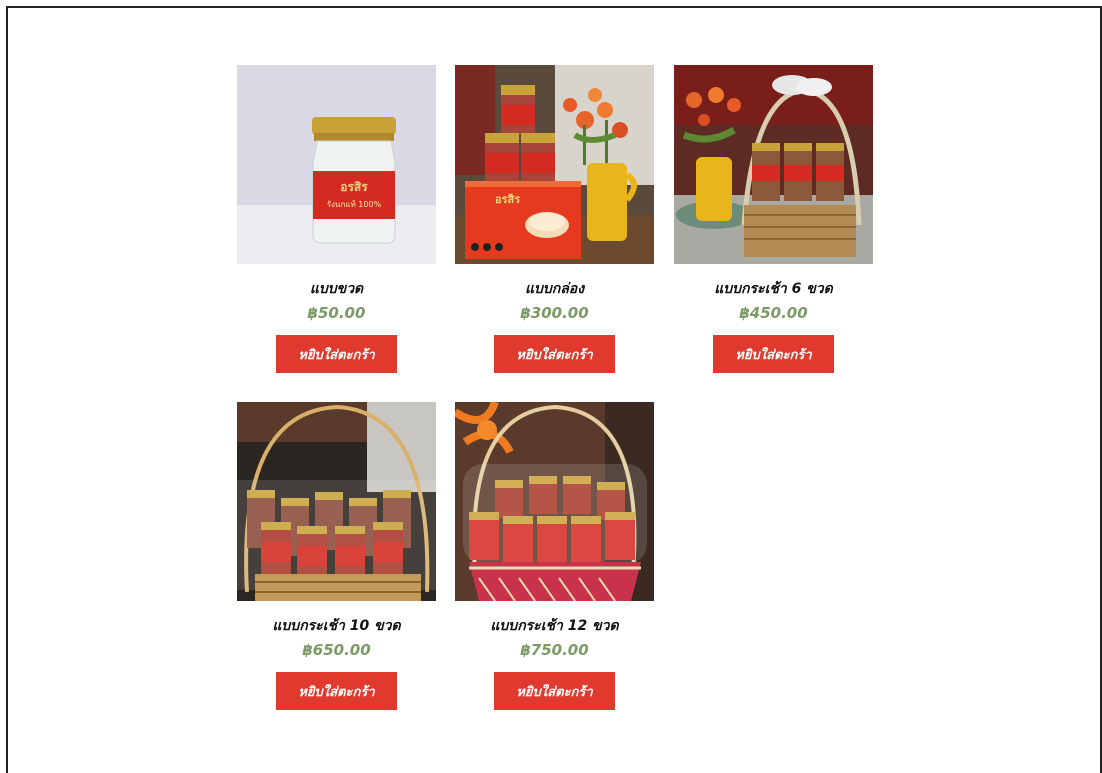 The image size is (1102, 773). I want to click on product-image: อรสิร, so click(554, 164).